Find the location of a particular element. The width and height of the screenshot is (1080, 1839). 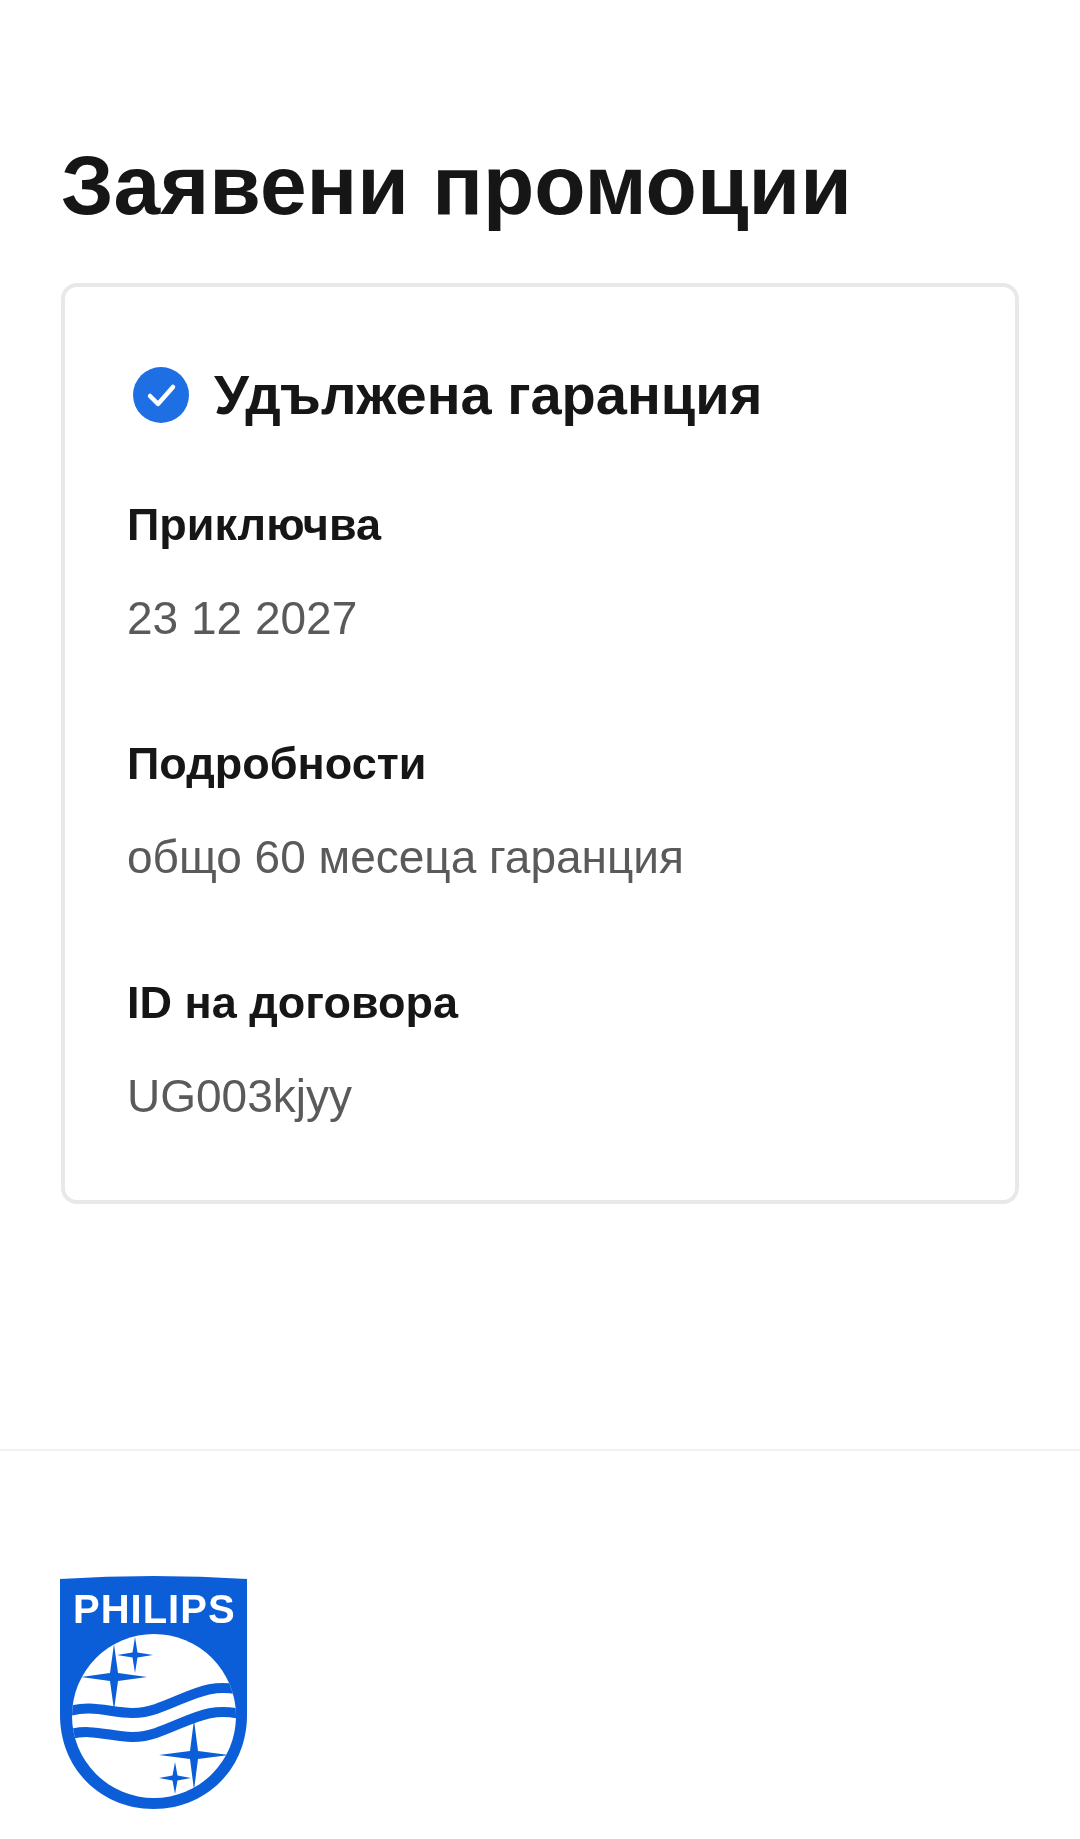

field-label: Приключва is located at coordinates (255, 525).